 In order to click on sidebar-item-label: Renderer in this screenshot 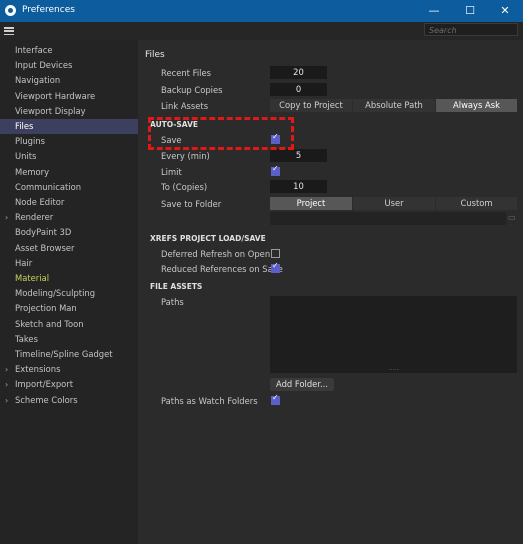, I will do `click(34, 217)`.